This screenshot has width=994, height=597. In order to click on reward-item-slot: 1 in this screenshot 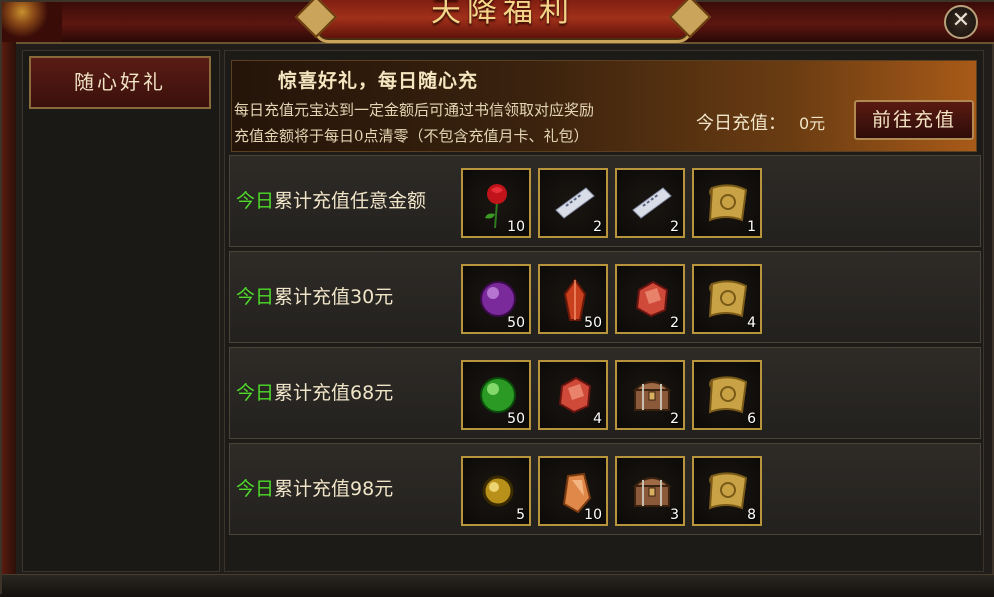, I will do `click(727, 203)`.